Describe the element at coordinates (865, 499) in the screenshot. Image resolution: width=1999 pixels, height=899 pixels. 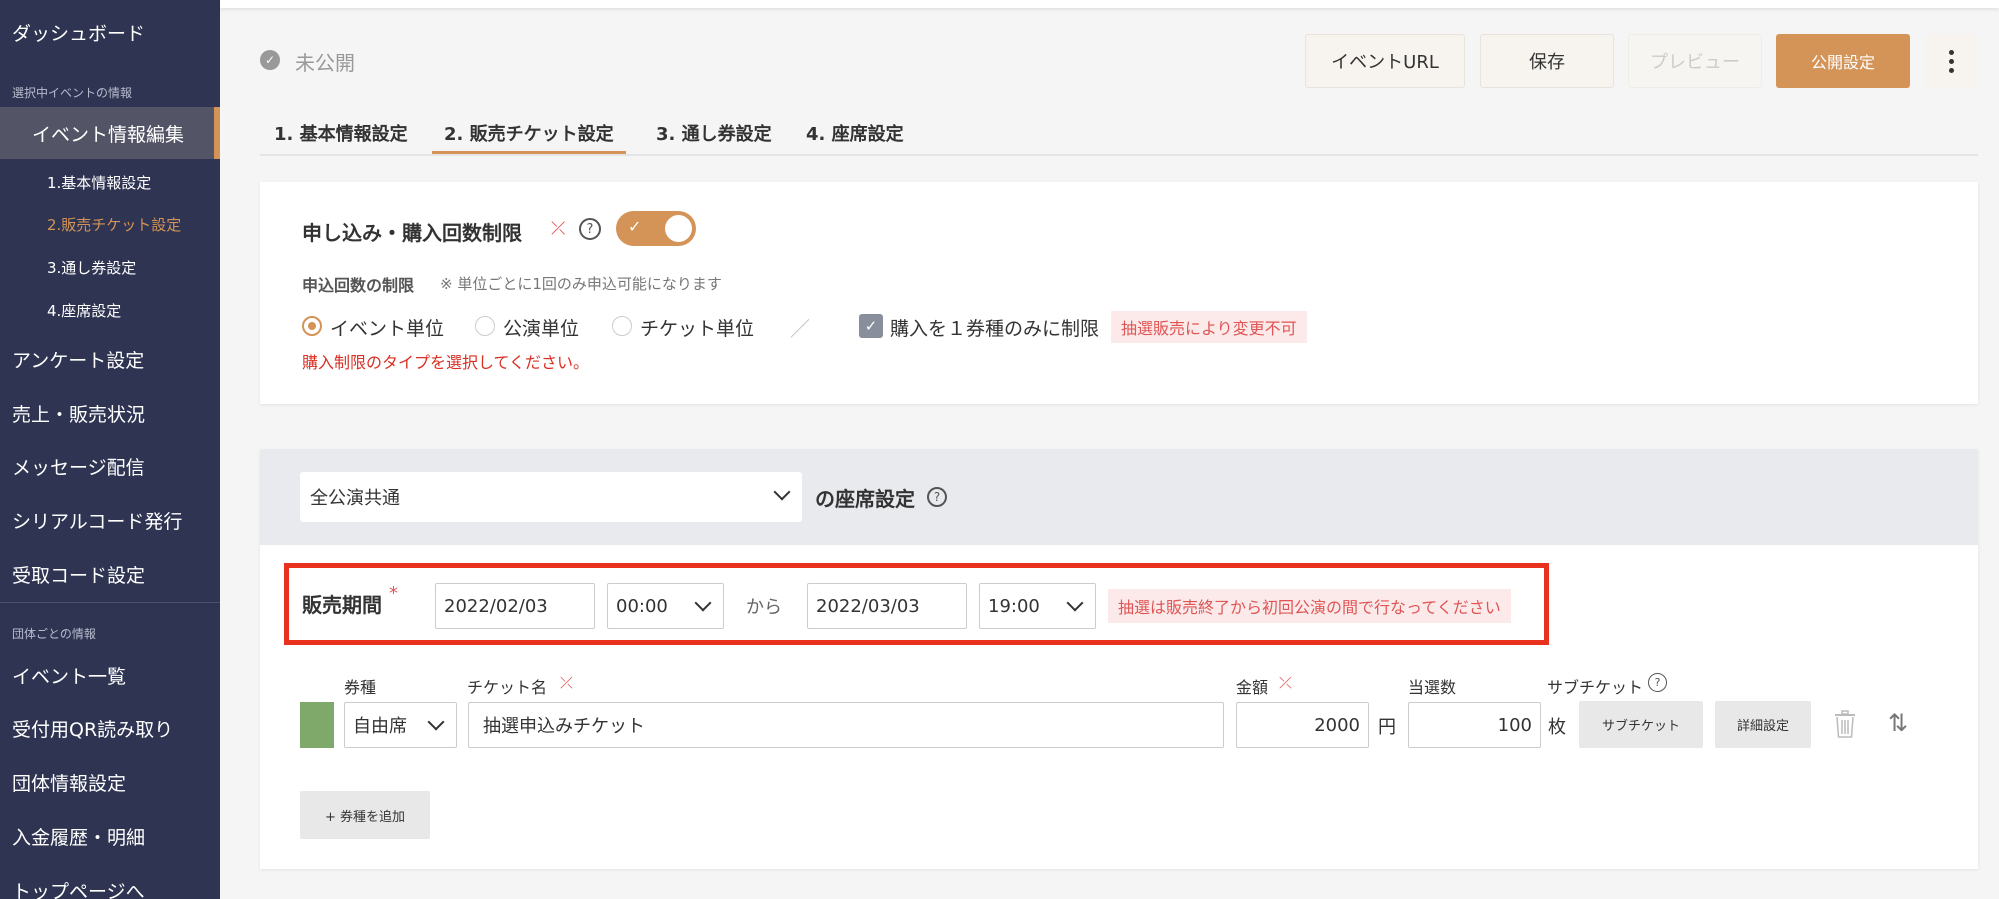
I see `seat-settings-title: の座席設定` at that location.